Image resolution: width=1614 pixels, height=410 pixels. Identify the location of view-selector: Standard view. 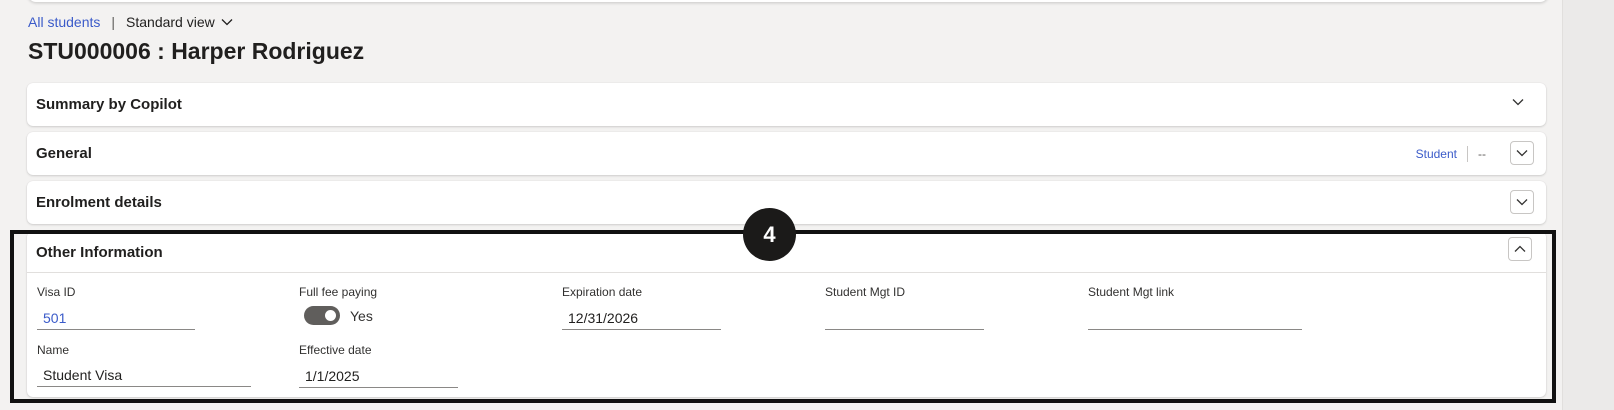
(179, 22).